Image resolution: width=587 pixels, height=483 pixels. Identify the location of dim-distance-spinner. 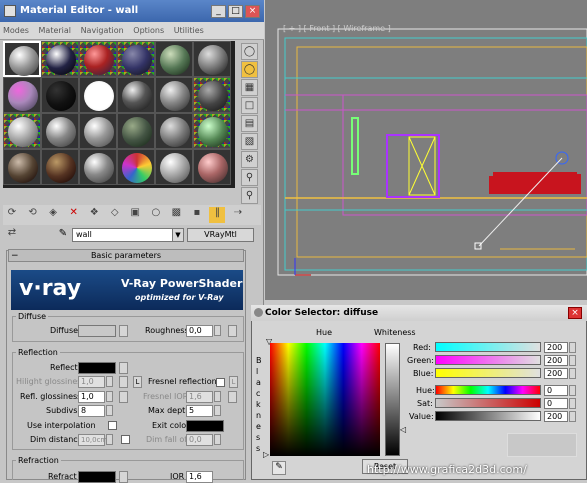
(109, 439).